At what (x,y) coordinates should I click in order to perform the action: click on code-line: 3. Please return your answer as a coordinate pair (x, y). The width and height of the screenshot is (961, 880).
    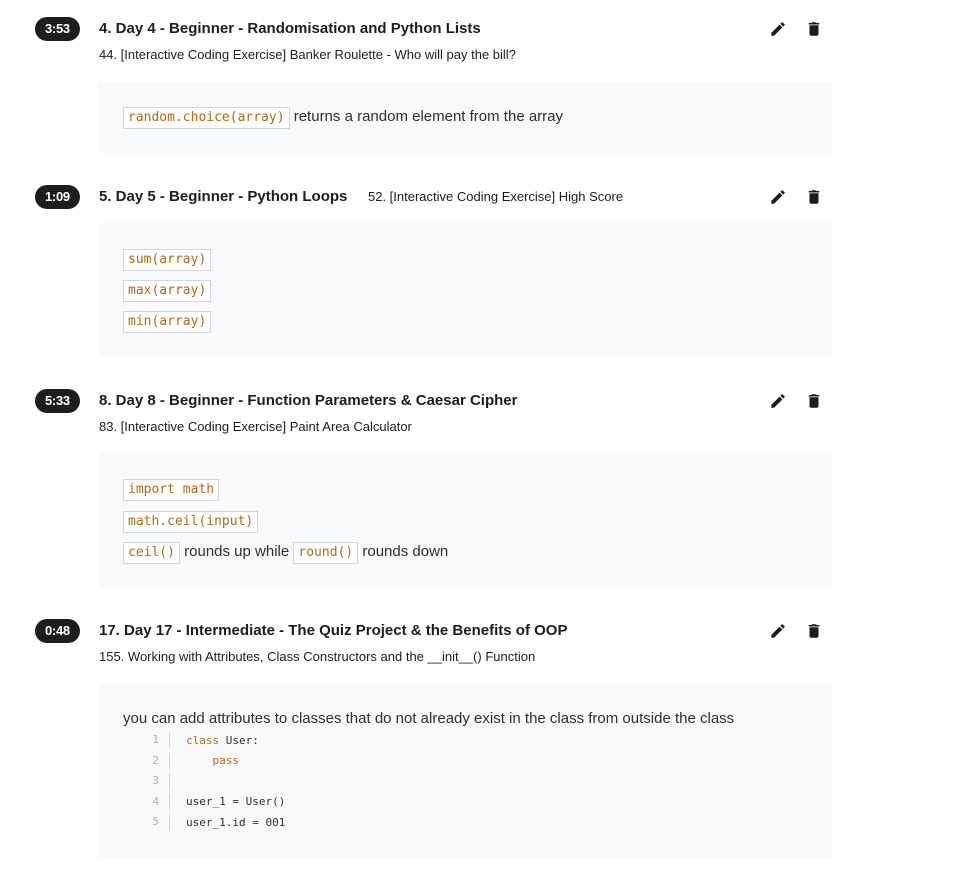
    Looking at the image, I should click on (204, 781).